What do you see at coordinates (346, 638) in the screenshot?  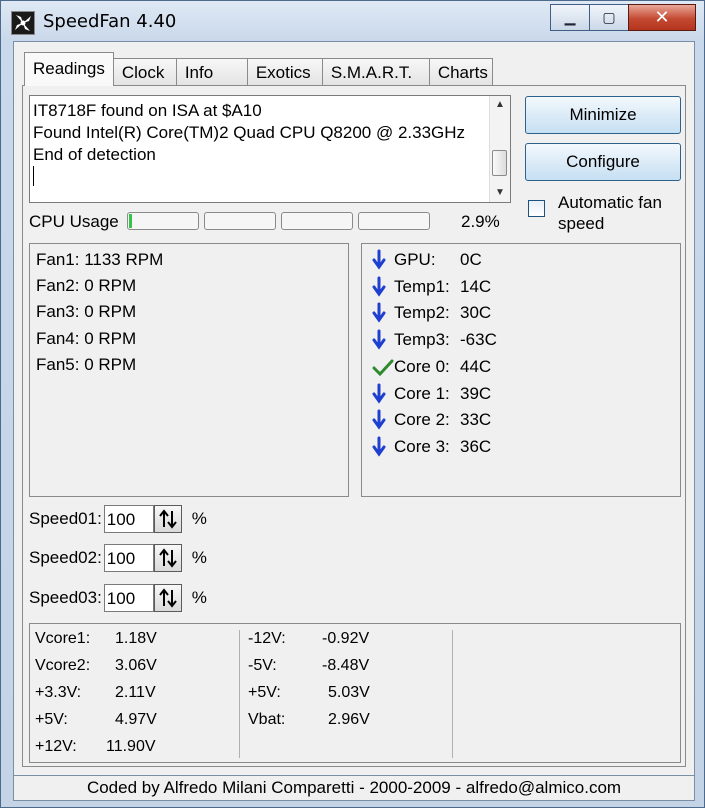 I see `voltage-value: -0.92V` at bounding box center [346, 638].